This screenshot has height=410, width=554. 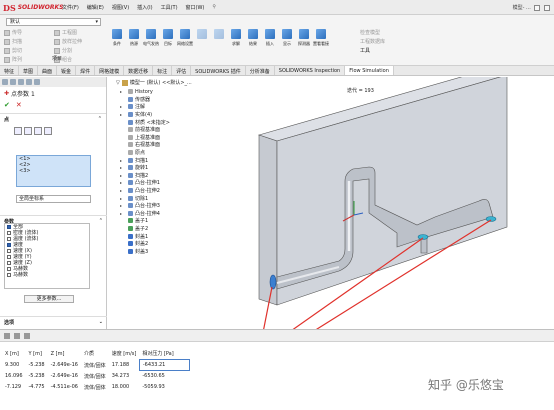 I want to click on ribbon-item-5: 分割, so click(x=79, y=50).